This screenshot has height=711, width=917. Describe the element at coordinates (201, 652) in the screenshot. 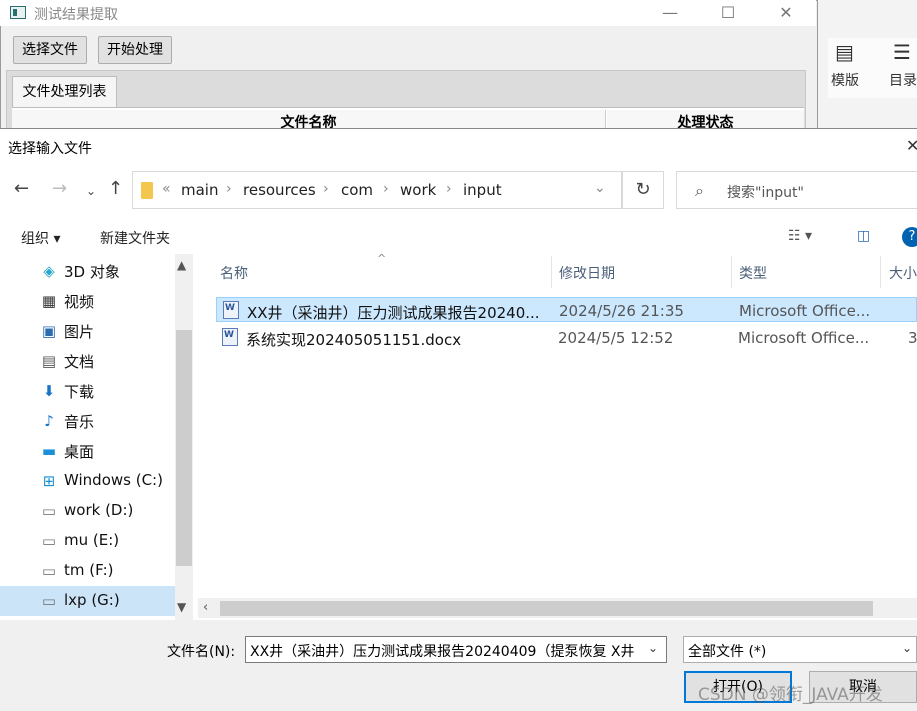

I see `filename-label: 文件名(N):` at that location.